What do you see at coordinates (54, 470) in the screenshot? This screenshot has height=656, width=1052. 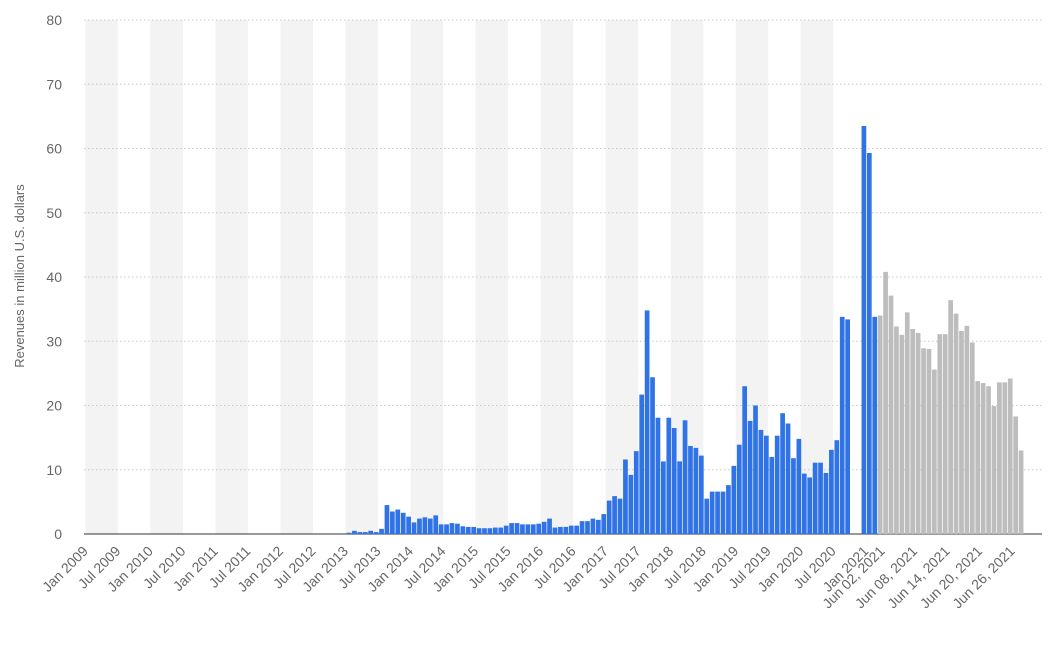 I see `y-tick-label: 10` at bounding box center [54, 470].